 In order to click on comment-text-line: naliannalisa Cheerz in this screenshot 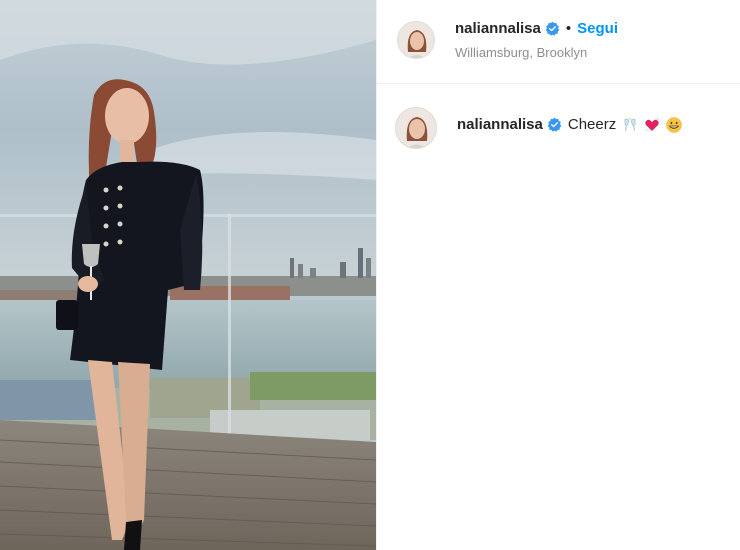, I will do `click(569, 124)`.